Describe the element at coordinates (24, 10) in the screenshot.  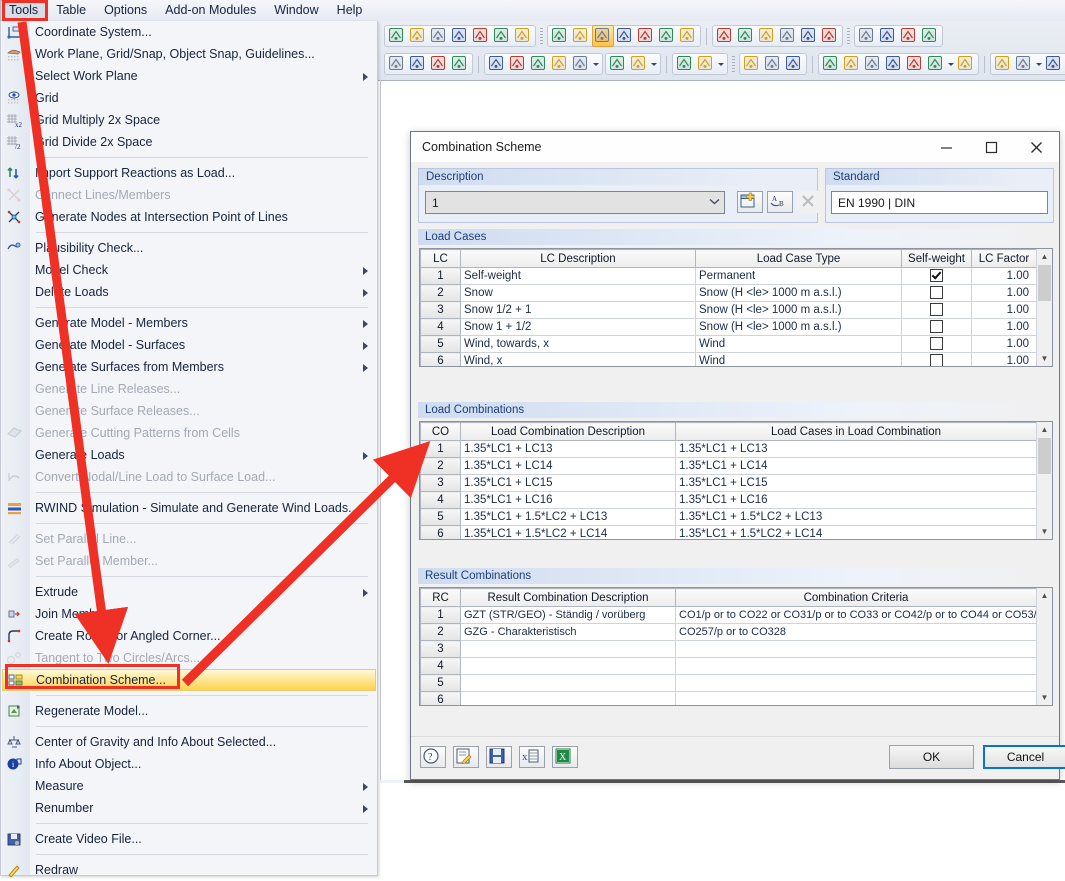
I see `menubar-item-tools: Tools` at that location.